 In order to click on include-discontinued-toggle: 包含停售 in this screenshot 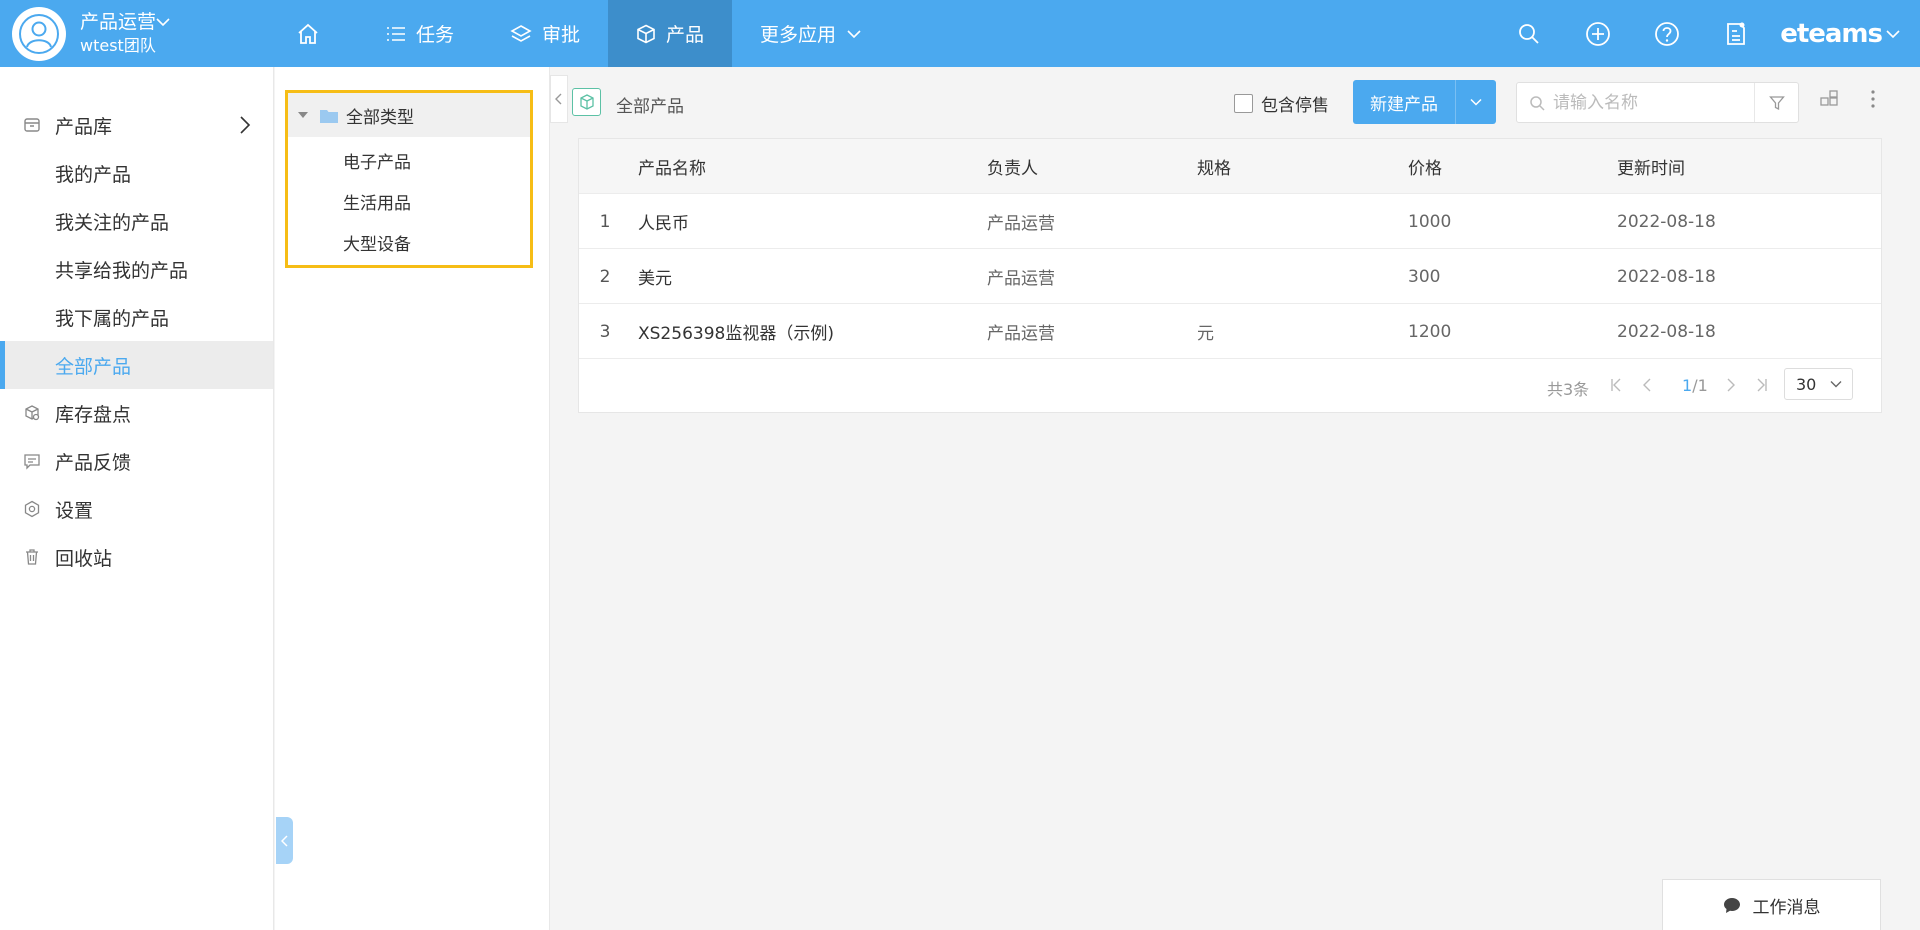, I will do `click(1281, 103)`.